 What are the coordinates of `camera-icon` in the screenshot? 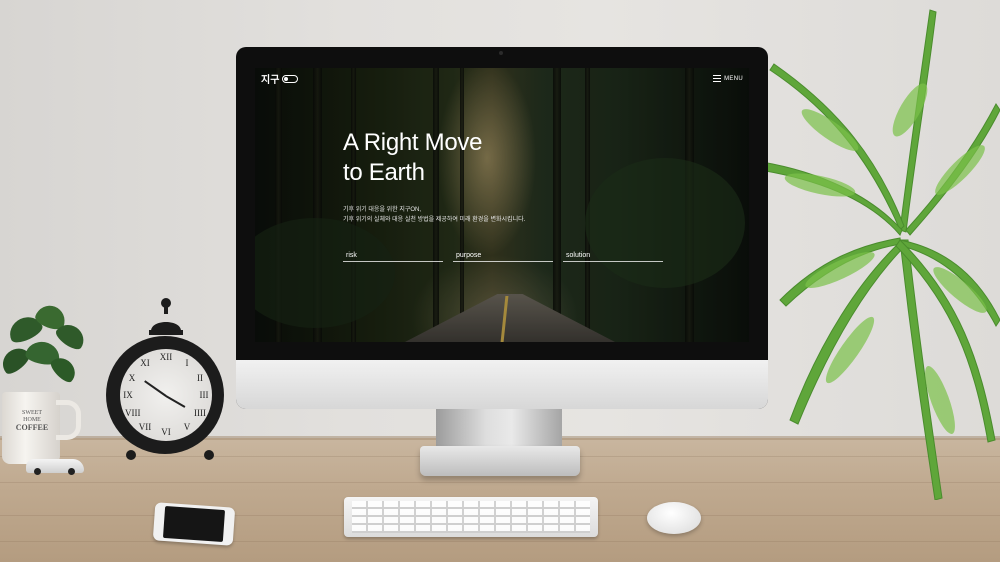 It's located at (501, 53).